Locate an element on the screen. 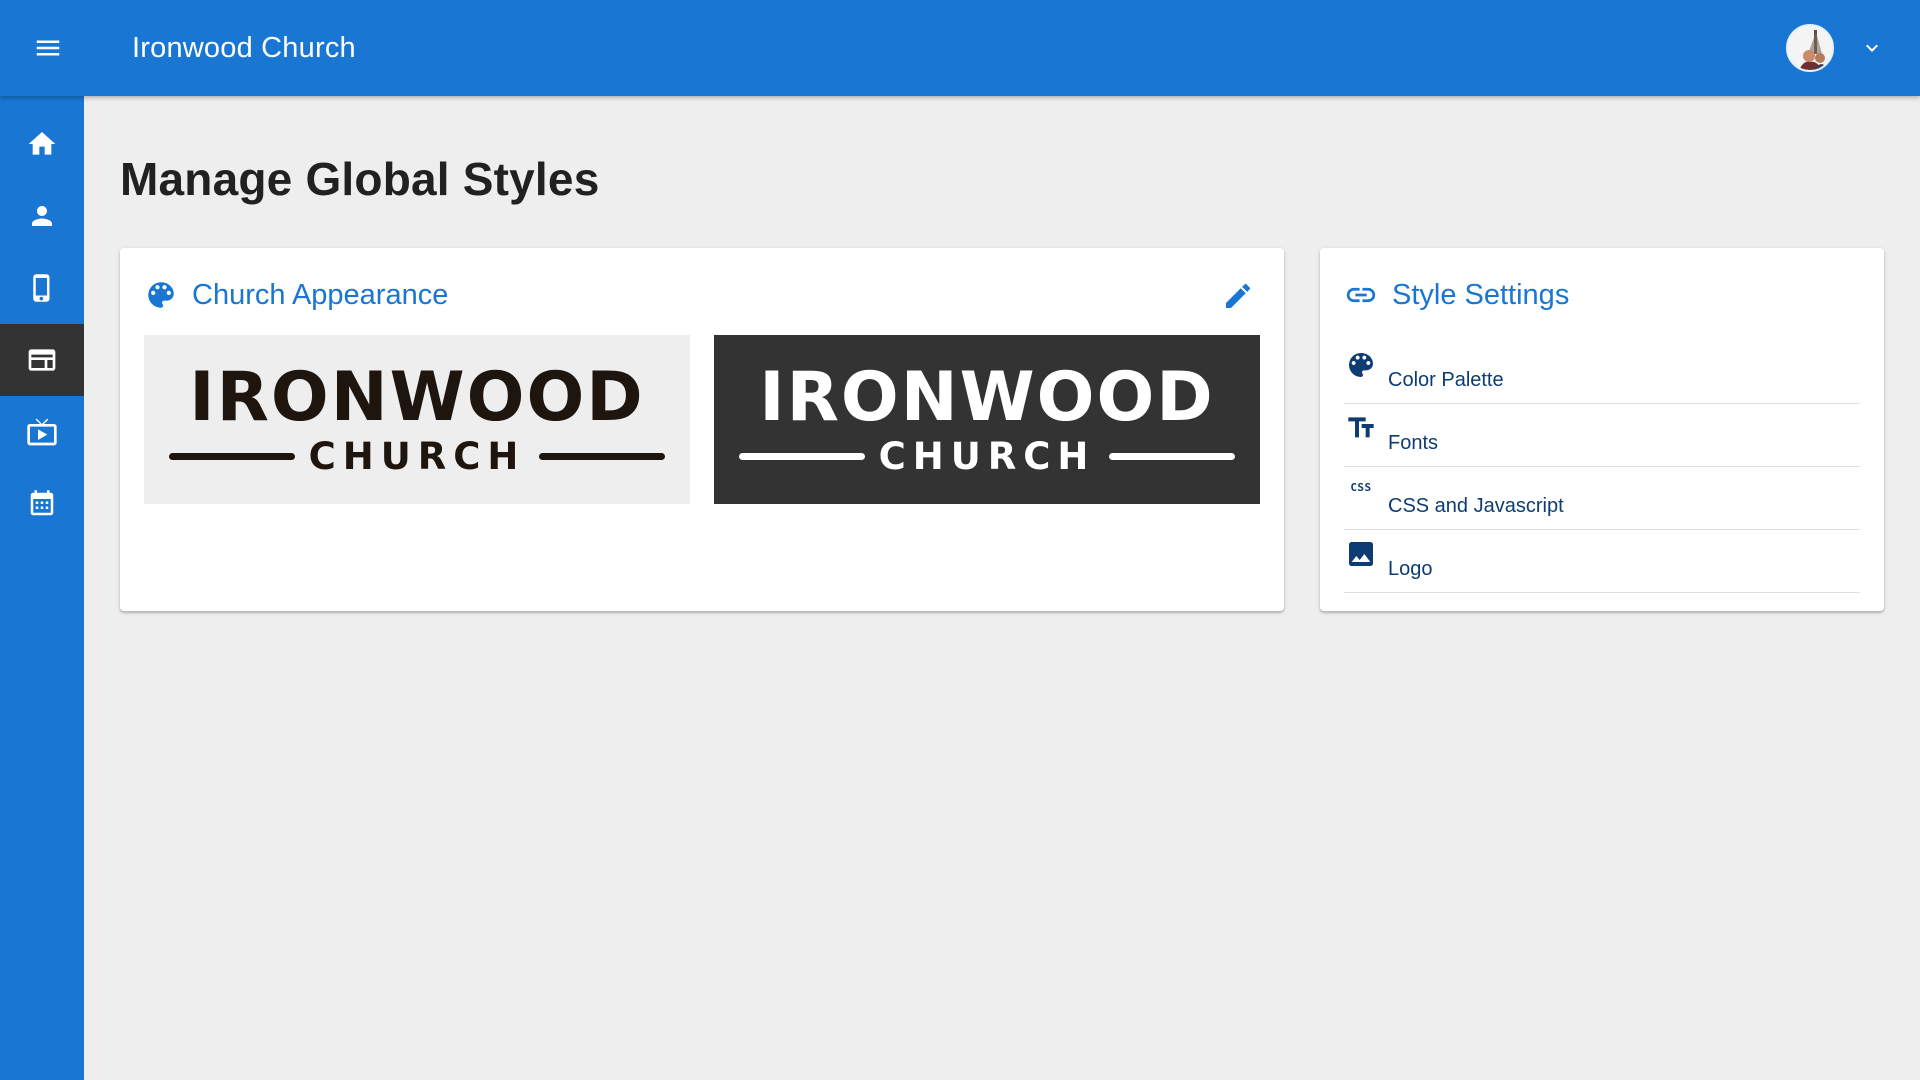 The image size is (1920, 1080). nav-item-streaming is located at coordinates (42, 432).